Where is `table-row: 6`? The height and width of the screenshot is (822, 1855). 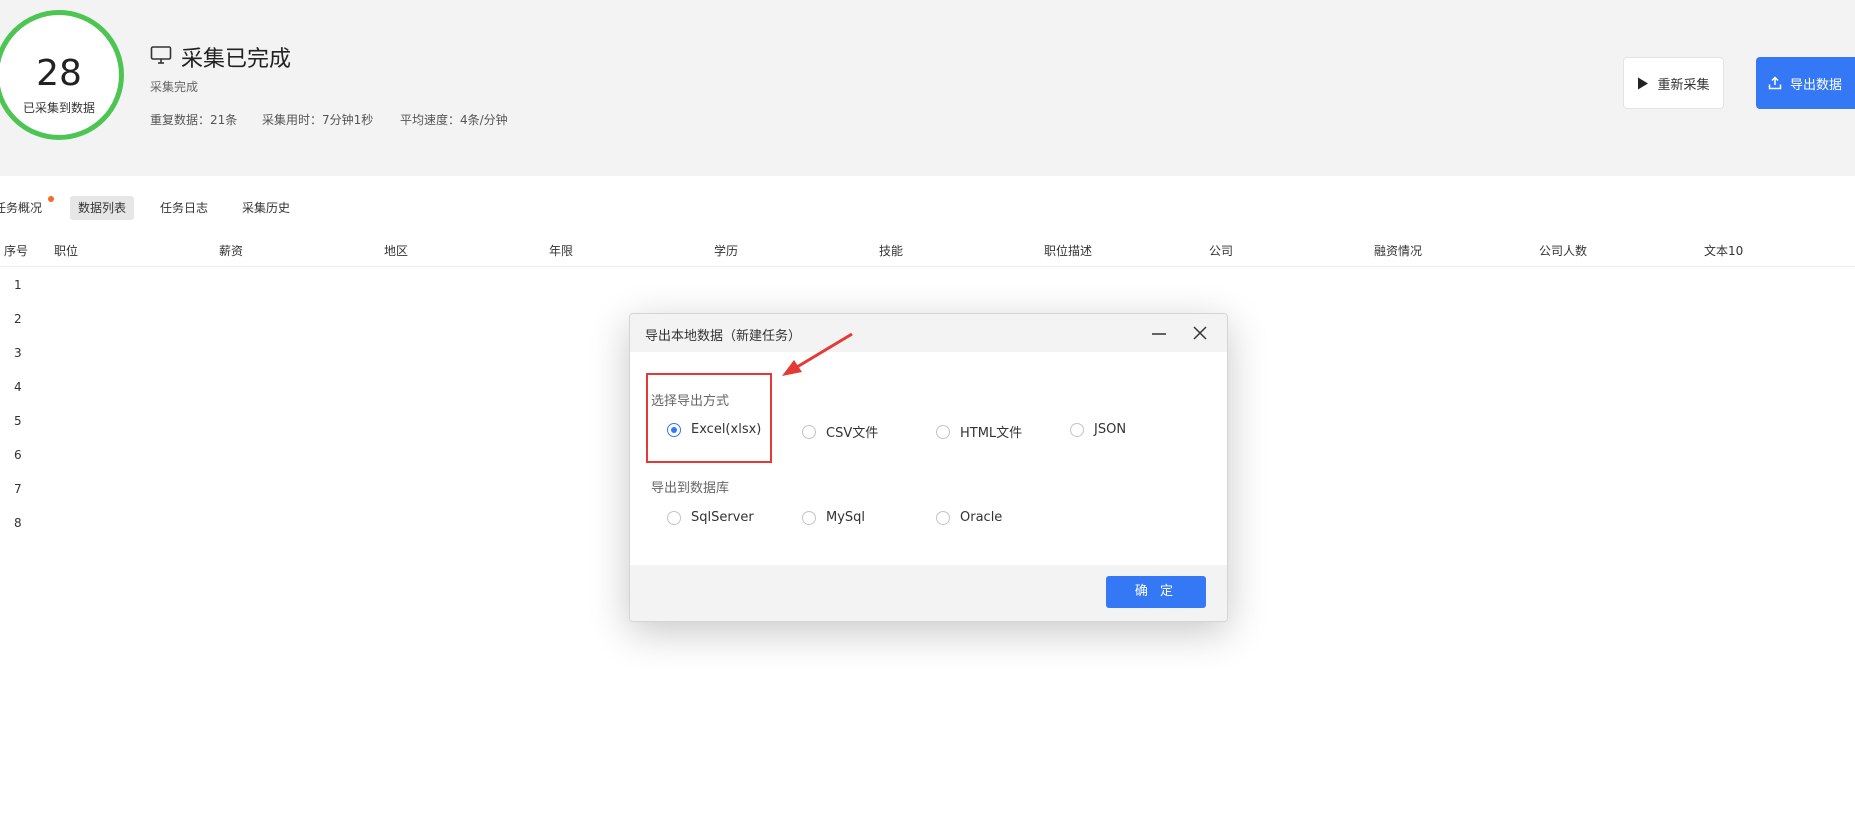
table-row: 6 is located at coordinates (18, 455).